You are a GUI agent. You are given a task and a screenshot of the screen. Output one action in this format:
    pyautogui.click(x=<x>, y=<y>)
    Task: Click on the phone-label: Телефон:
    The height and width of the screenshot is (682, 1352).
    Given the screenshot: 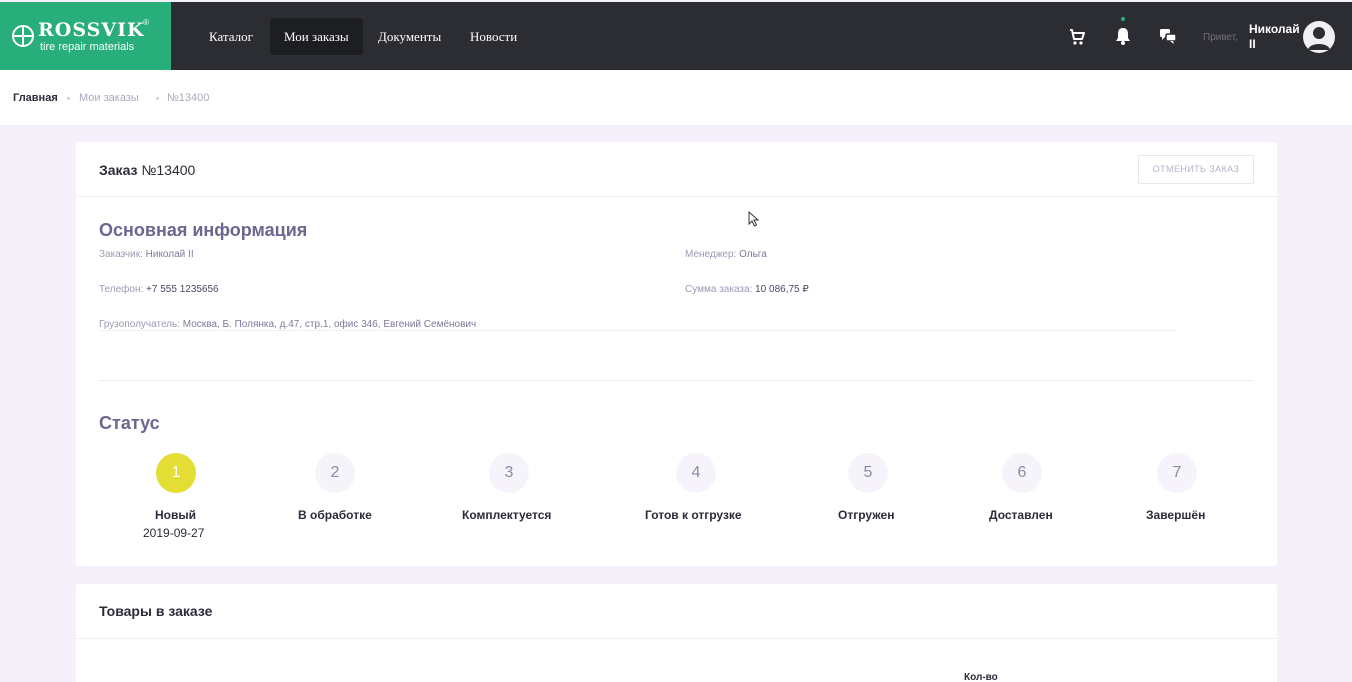 What is the action you would take?
    pyautogui.click(x=121, y=289)
    